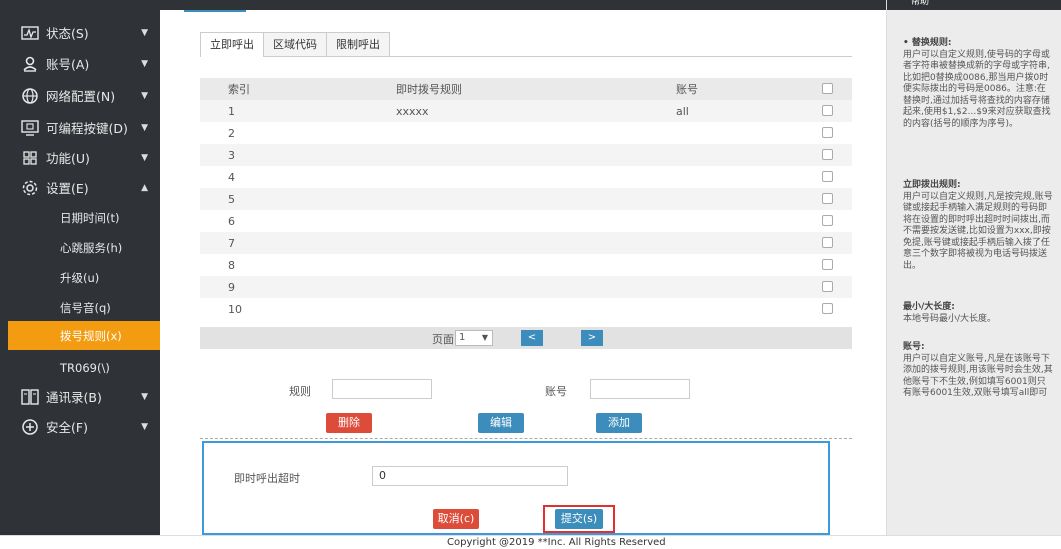  Describe the element at coordinates (382, 389) in the screenshot. I see `rule-input` at that location.